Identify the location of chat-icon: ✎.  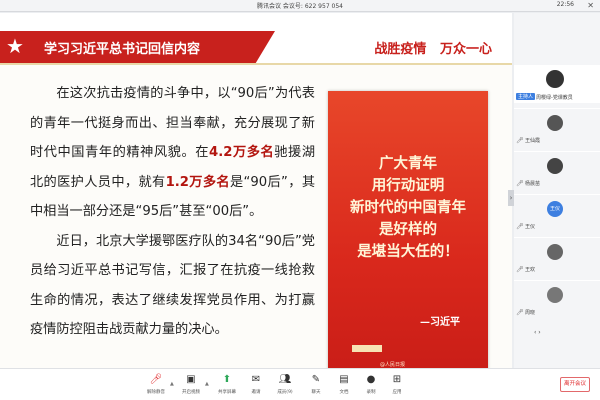
(316, 379).